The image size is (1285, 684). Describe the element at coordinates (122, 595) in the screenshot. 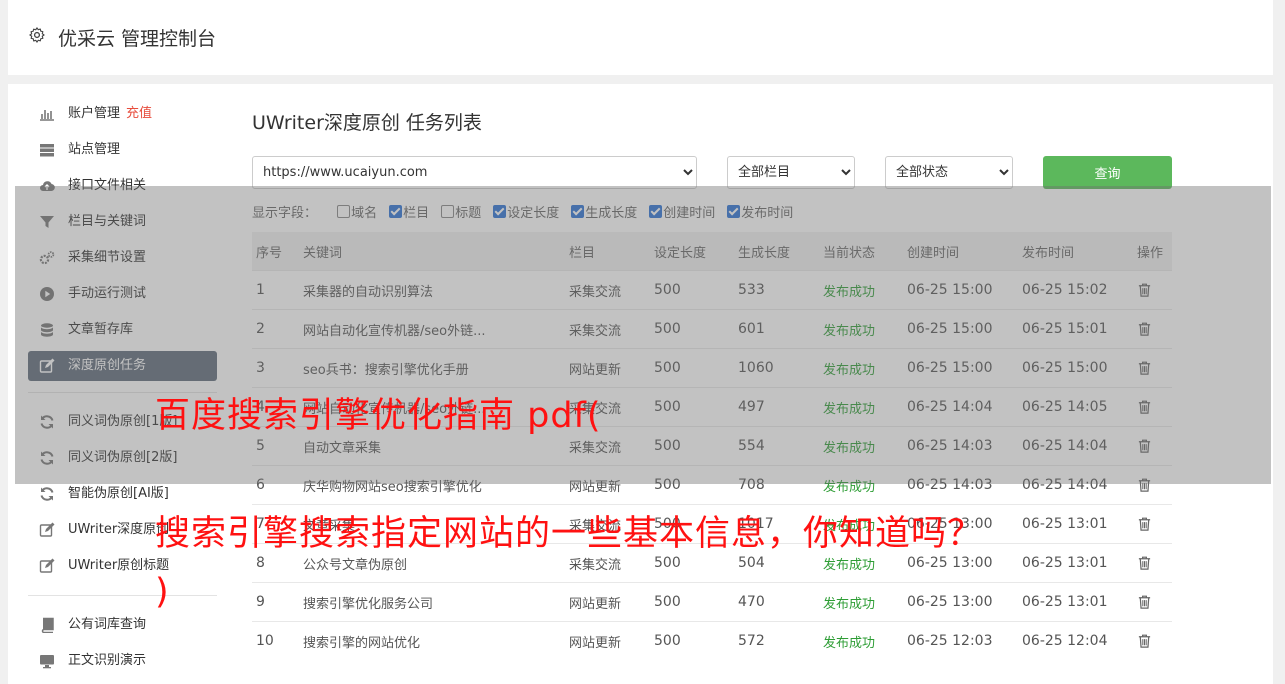

I see `sidebar-divider` at that location.